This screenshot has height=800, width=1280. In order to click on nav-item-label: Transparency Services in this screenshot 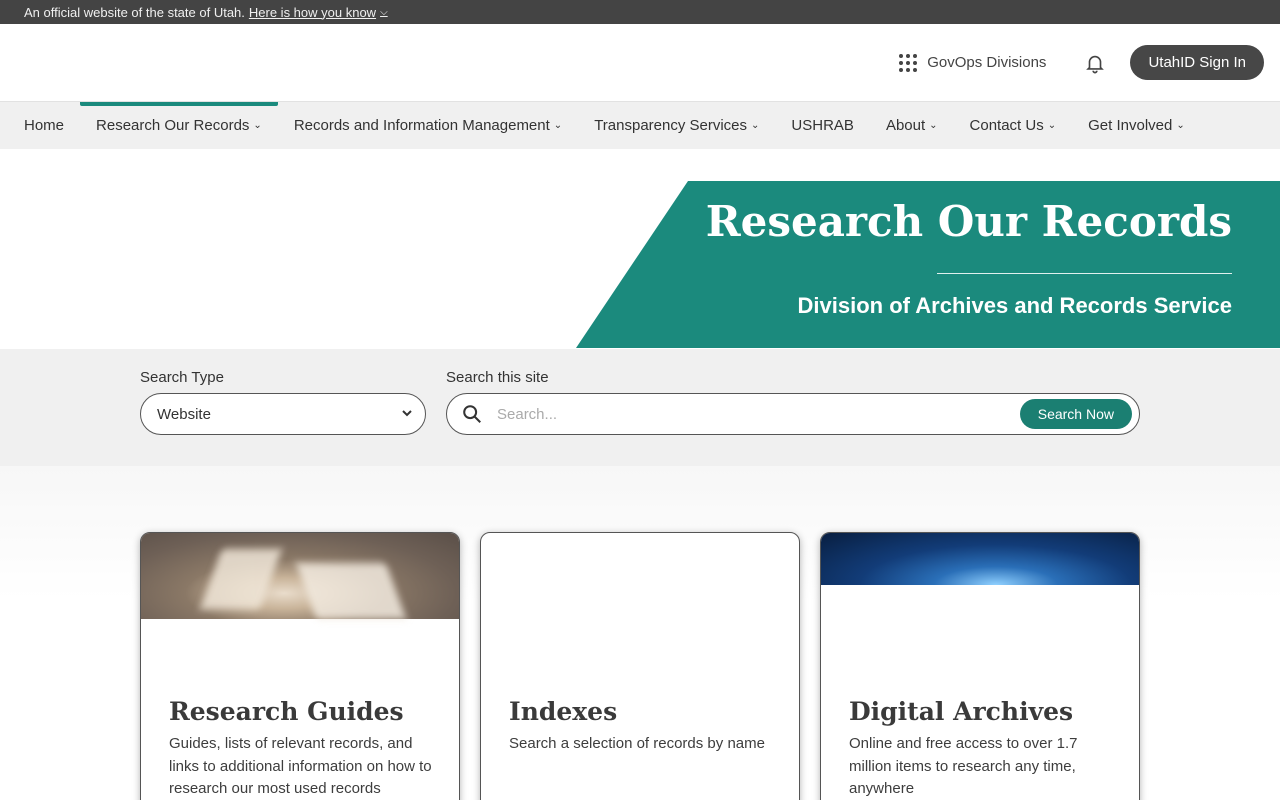, I will do `click(671, 125)`.